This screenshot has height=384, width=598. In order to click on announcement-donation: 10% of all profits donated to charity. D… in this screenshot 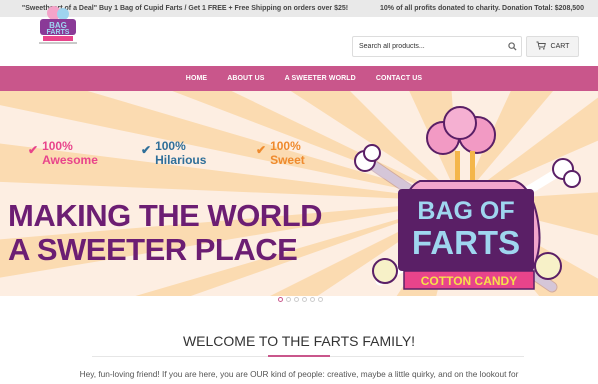, I will do `click(482, 8)`.